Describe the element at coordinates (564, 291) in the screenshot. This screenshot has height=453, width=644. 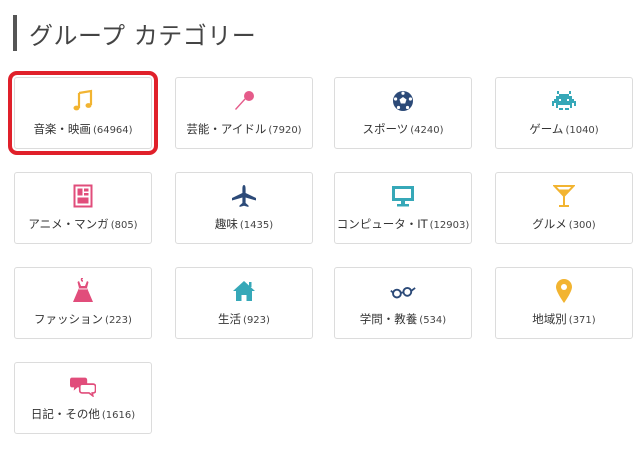
I see `map-pin-icon` at that location.